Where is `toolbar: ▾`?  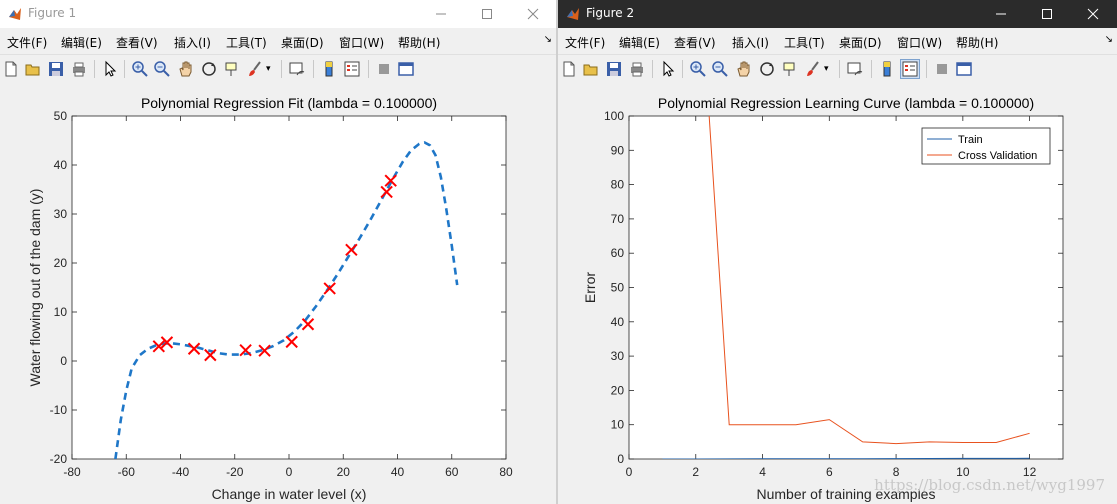 toolbar: ▾ is located at coordinates (837, 69).